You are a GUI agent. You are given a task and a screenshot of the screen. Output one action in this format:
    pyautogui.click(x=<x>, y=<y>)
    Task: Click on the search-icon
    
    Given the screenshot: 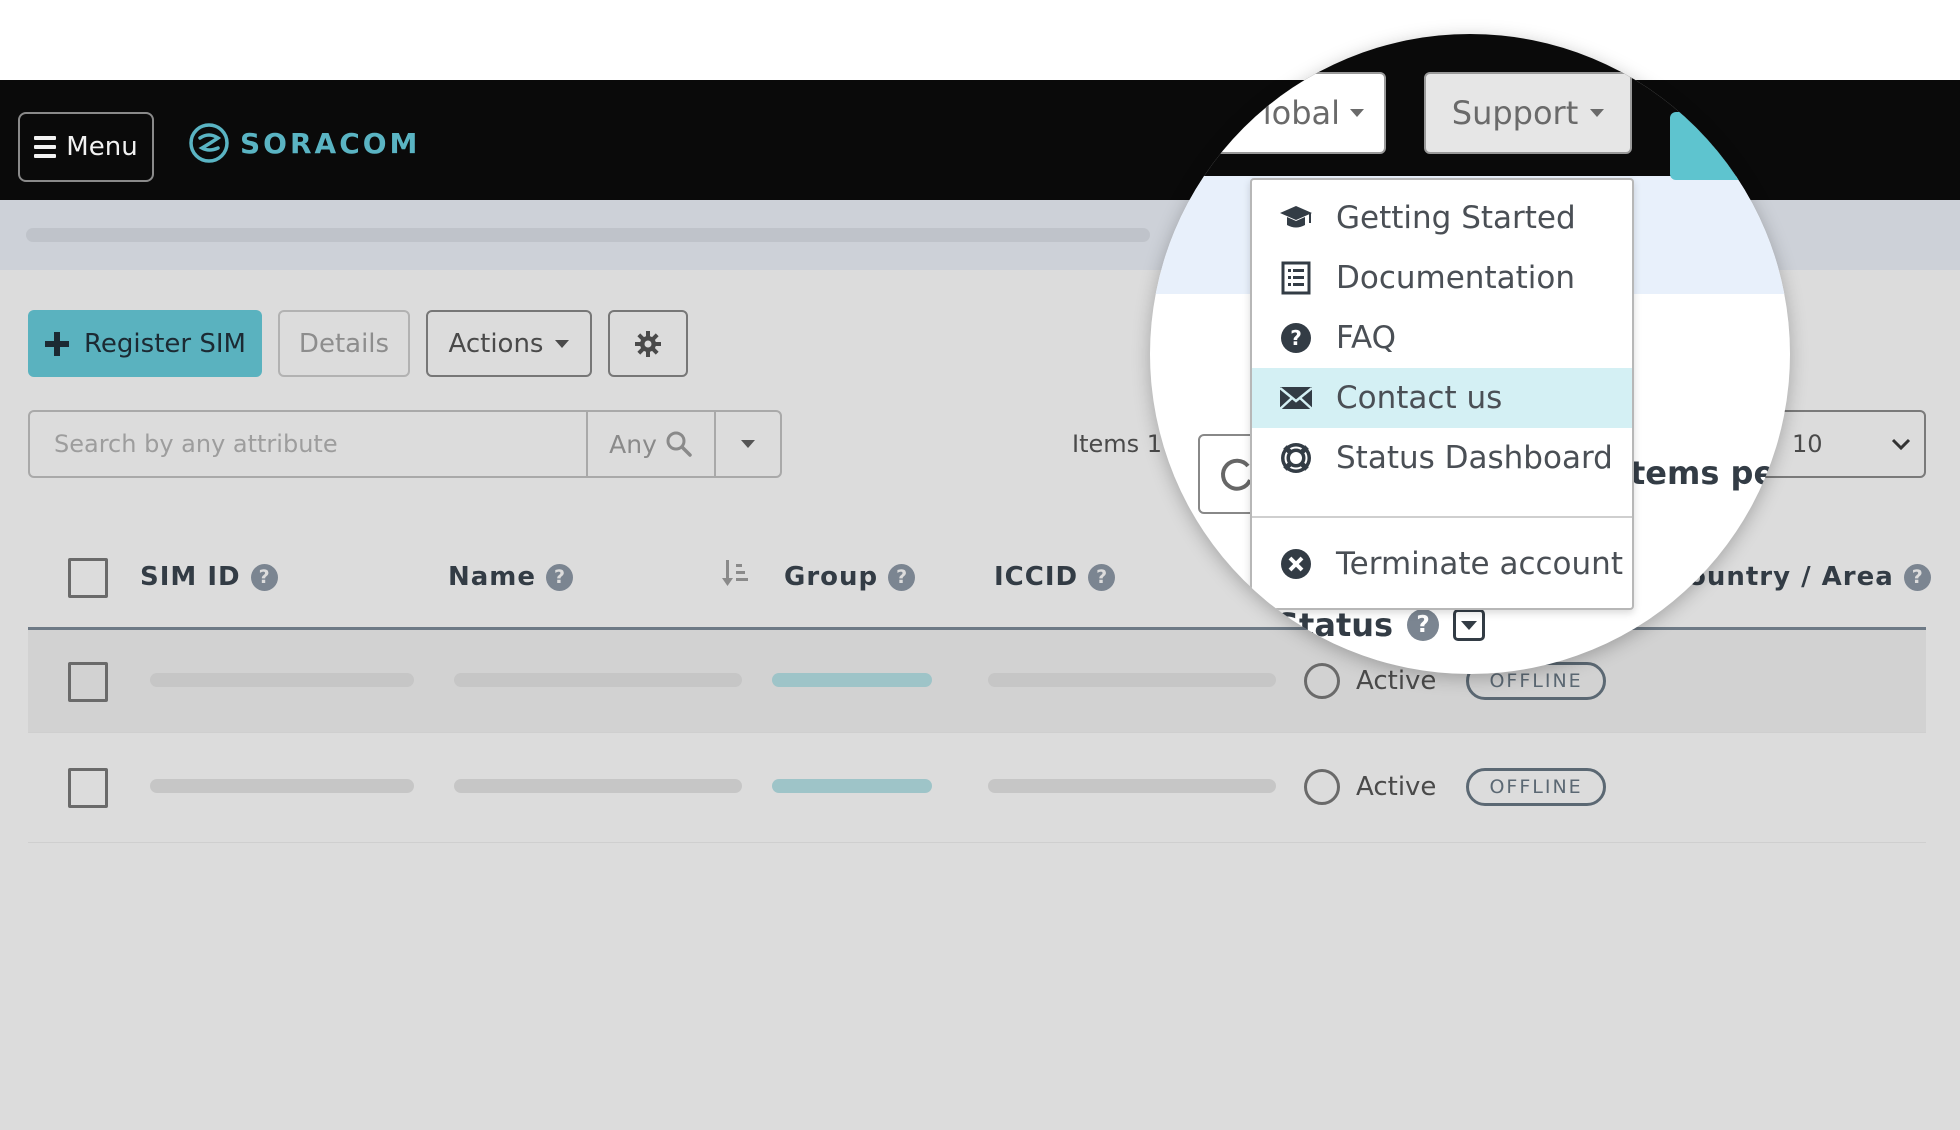 What is the action you would take?
    pyautogui.click(x=679, y=444)
    